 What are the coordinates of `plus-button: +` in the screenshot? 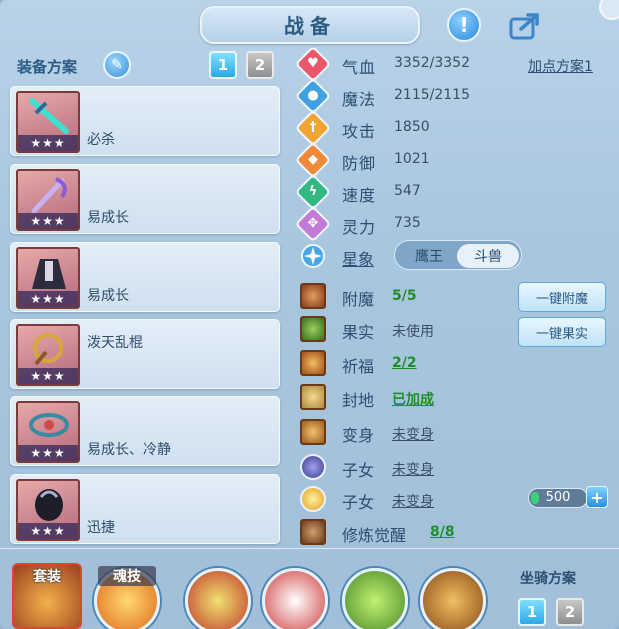 It's located at (597, 497).